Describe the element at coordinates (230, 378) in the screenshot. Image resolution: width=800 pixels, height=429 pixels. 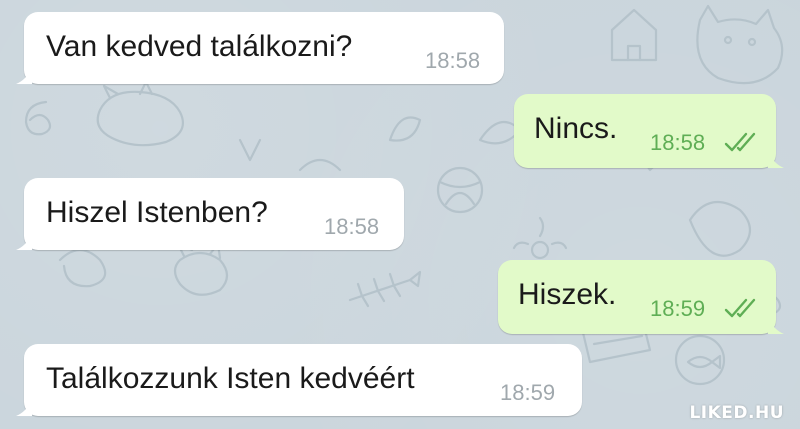
I see `message-text: Találkozzunk Isten kedvéért` at that location.